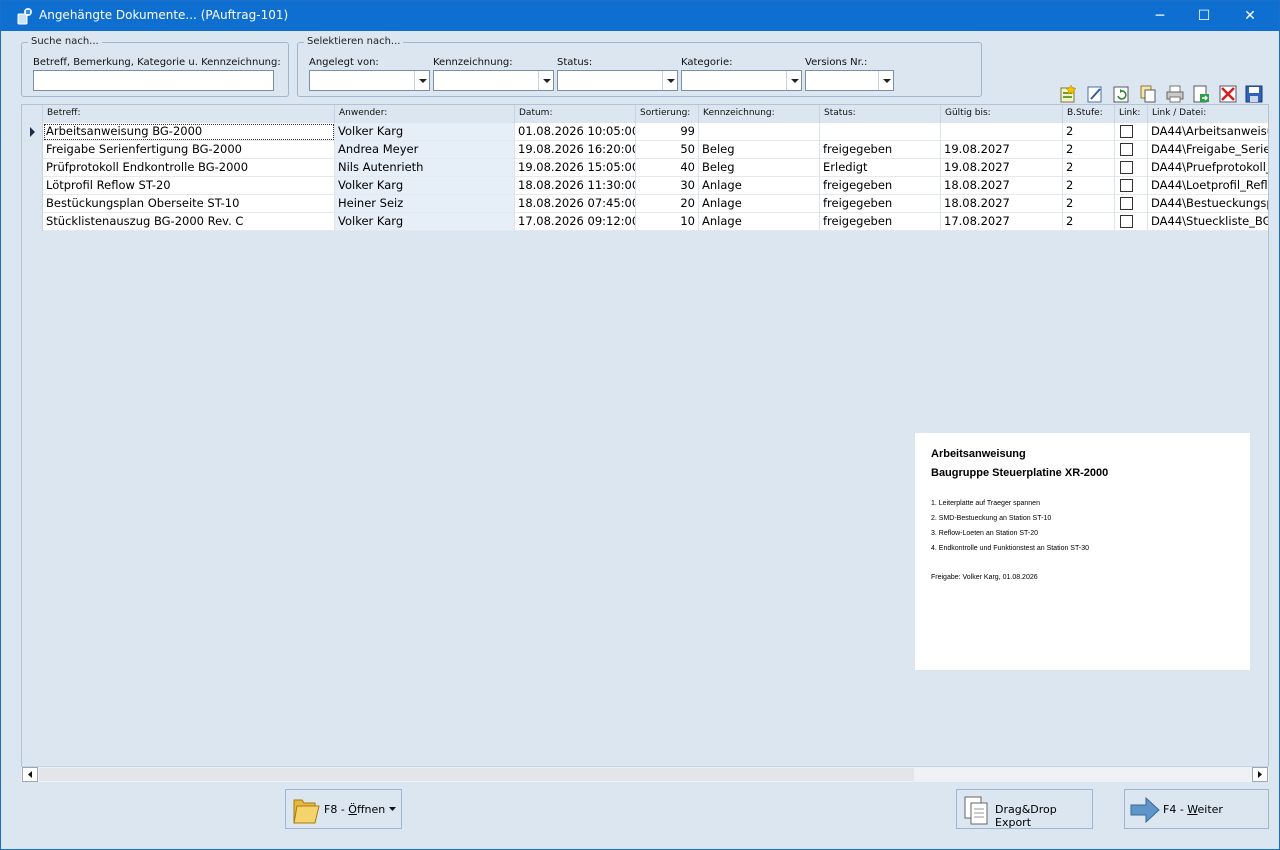 The width and height of the screenshot is (1280, 850). What do you see at coordinates (1228, 94) in the screenshot?
I see `delete-icon` at bounding box center [1228, 94].